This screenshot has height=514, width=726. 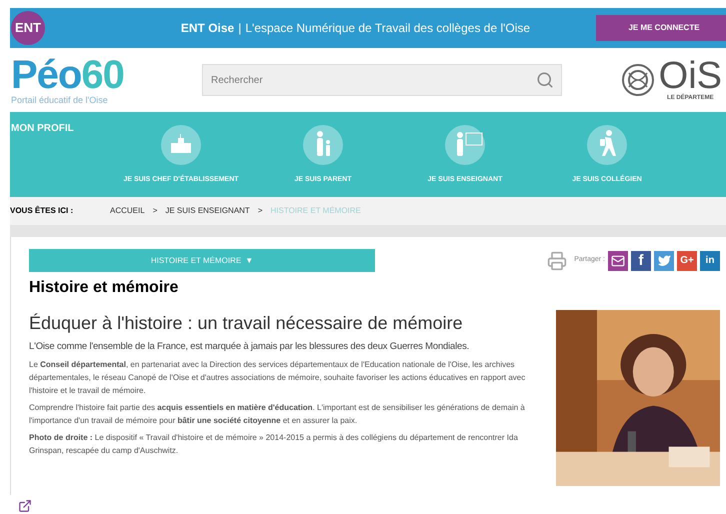 I want to click on logo-subtitle: Portail éducatif de l'Oise, so click(x=60, y=100).